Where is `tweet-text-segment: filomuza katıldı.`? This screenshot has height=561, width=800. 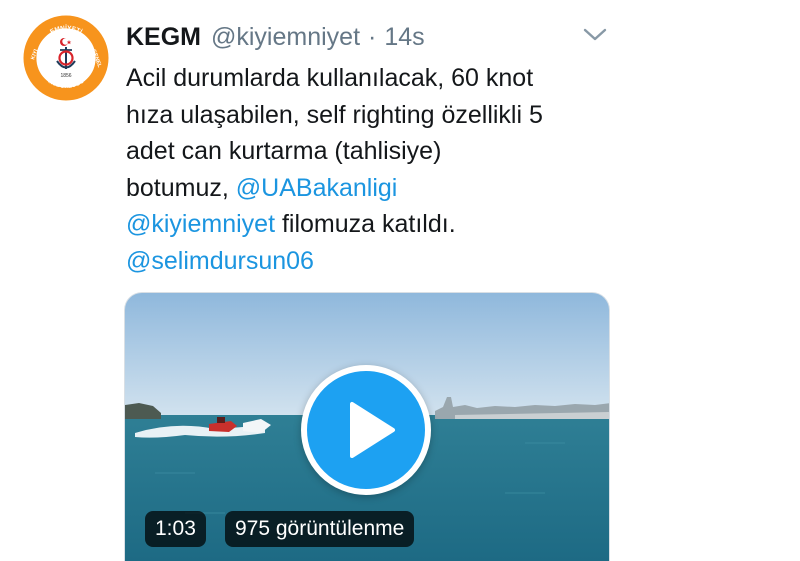
tweet-text-segment: filomuza katıldı. is located at coordinates (365, 224).